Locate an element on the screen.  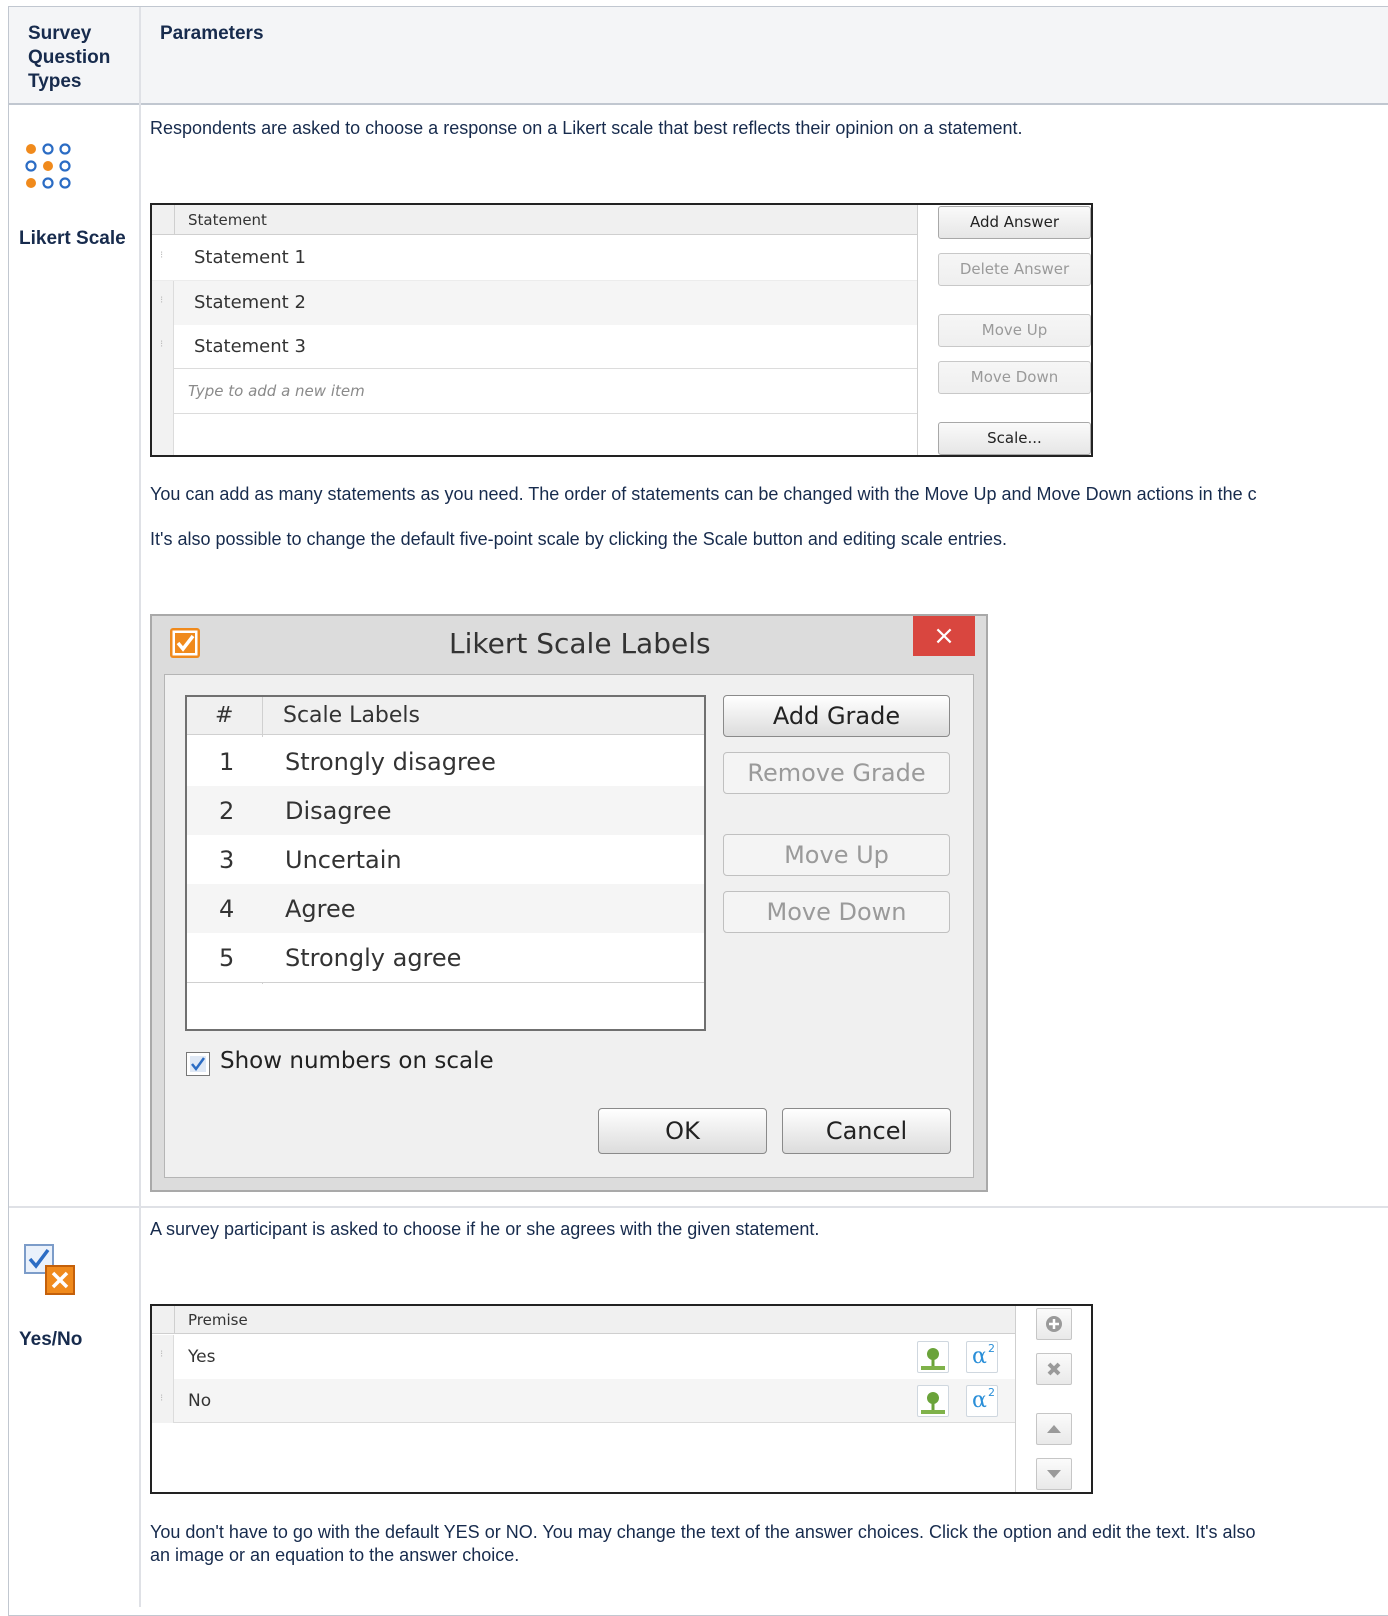
grade-number: 5 is located at coordinates (227, 958).